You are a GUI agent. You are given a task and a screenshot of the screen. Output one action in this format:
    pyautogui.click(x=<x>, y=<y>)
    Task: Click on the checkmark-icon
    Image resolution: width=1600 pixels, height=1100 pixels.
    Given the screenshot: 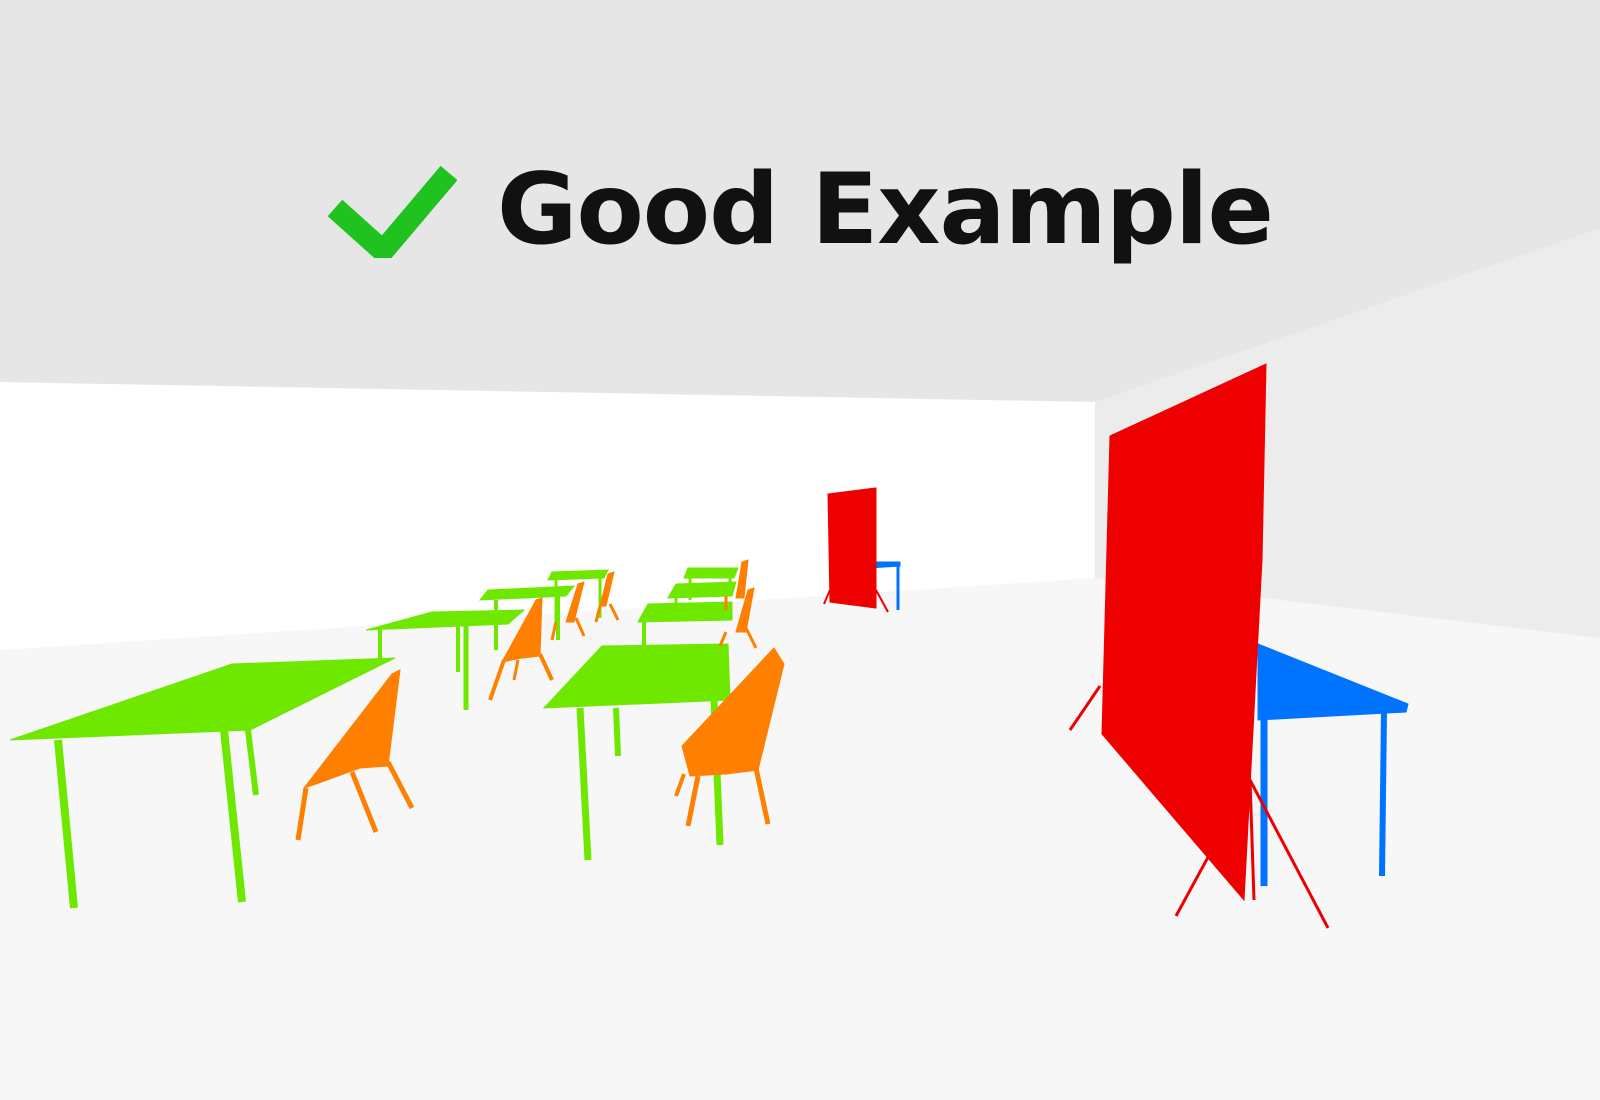 What is the action you would take?
    pyautogui.click(x=392, y=211)
    